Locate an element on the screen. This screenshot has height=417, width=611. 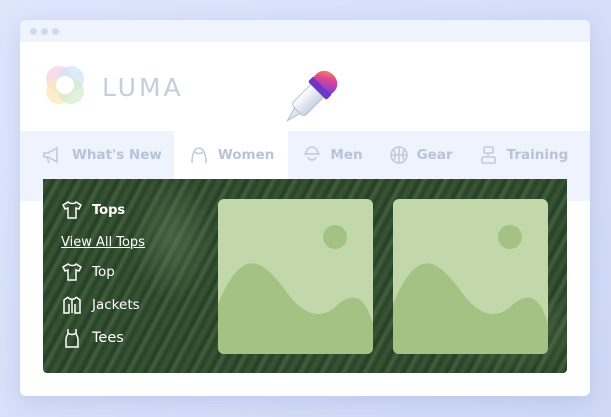
luma-logo-icon is located at coordinates (65, 87).